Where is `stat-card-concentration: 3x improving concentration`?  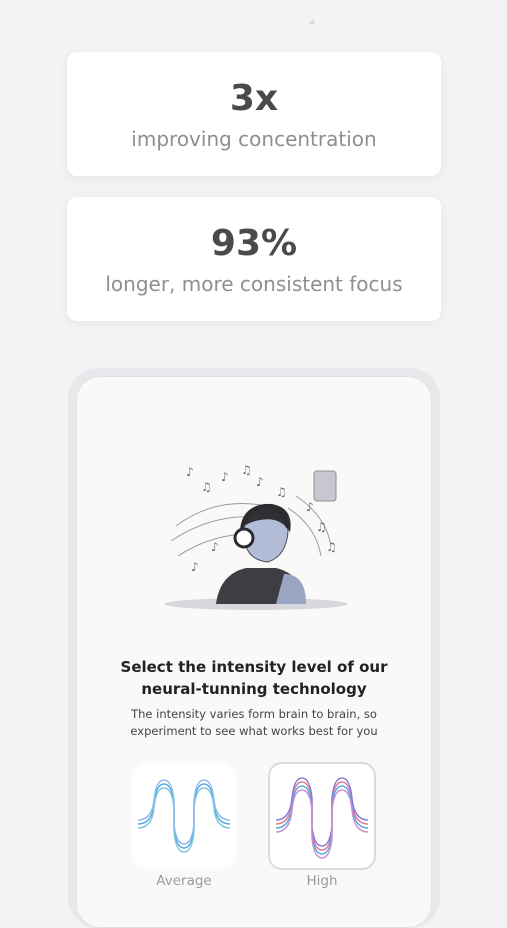 stat-card-concentration: 3x improving concentration is located at coordinates (254, 114).